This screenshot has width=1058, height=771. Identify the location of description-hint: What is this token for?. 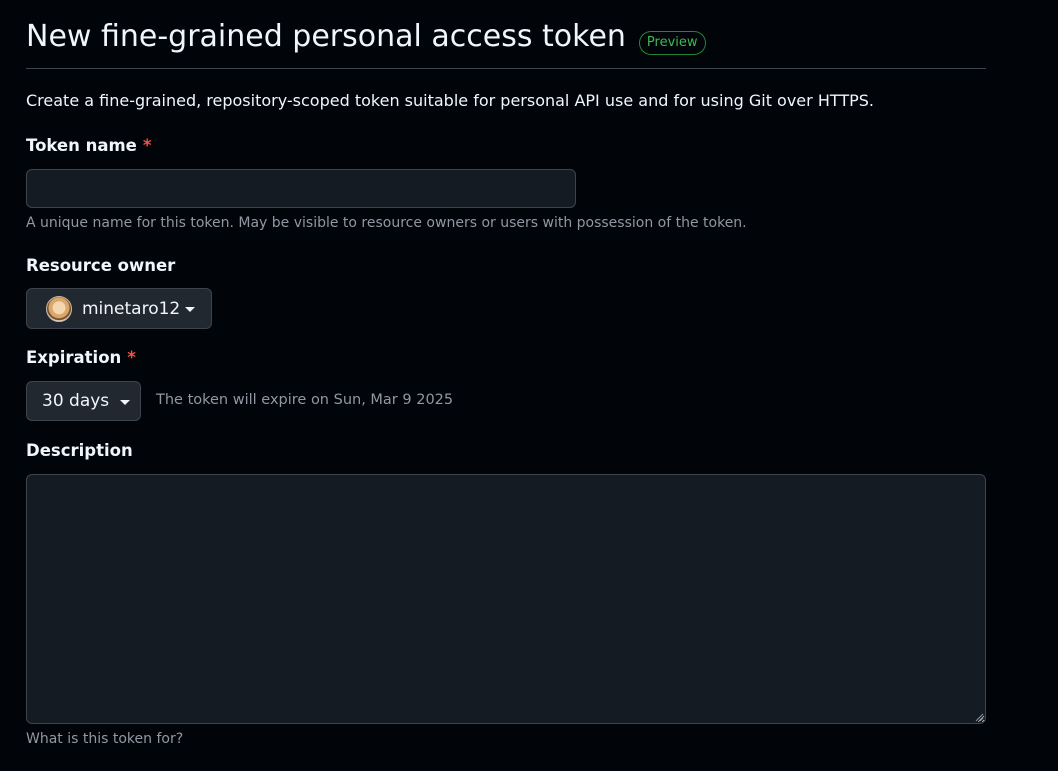
(105, 739).